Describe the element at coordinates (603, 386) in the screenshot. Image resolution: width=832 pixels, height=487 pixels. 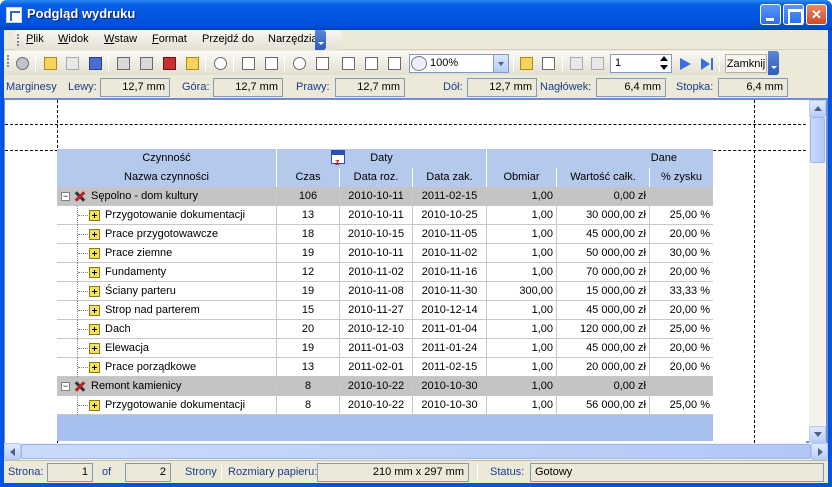
I see `cell-wartosc: 0,00 zł` at that location.